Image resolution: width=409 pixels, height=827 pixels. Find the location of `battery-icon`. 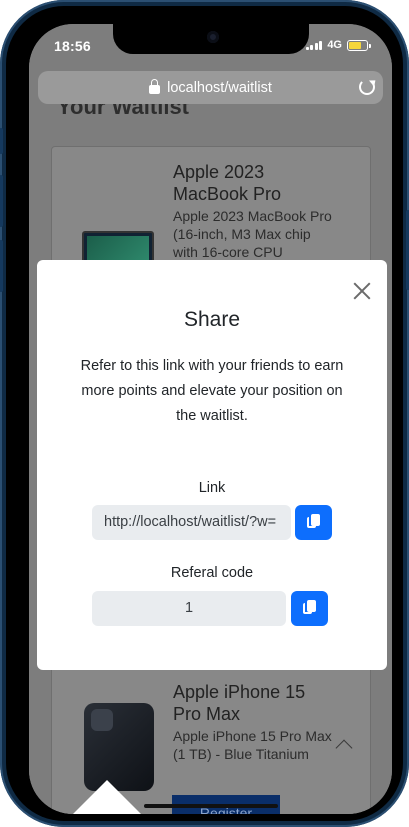

battery-icon is located at coordinates (359, 45).